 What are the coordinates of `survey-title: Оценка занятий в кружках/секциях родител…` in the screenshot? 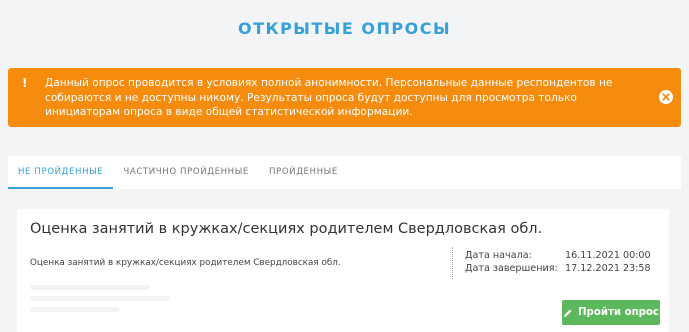 It's located at (286, 229).